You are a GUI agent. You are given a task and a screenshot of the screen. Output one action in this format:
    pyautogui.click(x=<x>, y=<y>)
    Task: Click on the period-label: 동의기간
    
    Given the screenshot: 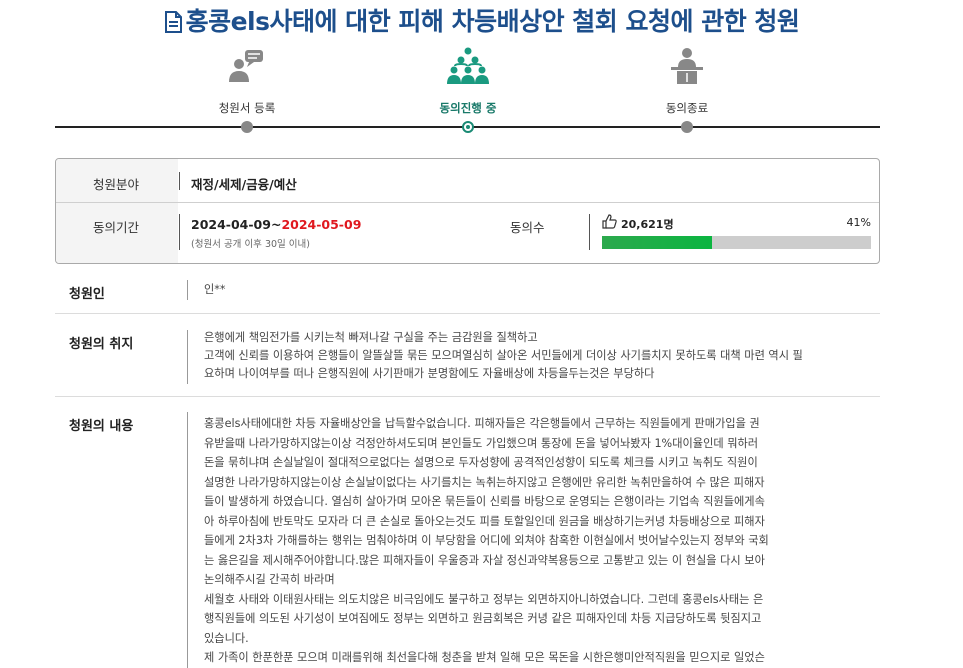 What is the action you would take?
    pyautogui.click(x=116, y=227)
    